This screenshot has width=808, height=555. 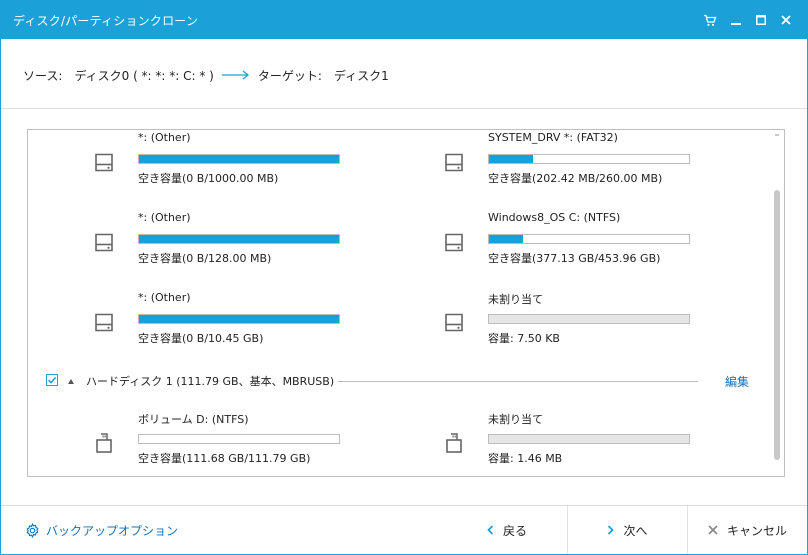 I want to click on header-divider, so click(x=404, y=108).